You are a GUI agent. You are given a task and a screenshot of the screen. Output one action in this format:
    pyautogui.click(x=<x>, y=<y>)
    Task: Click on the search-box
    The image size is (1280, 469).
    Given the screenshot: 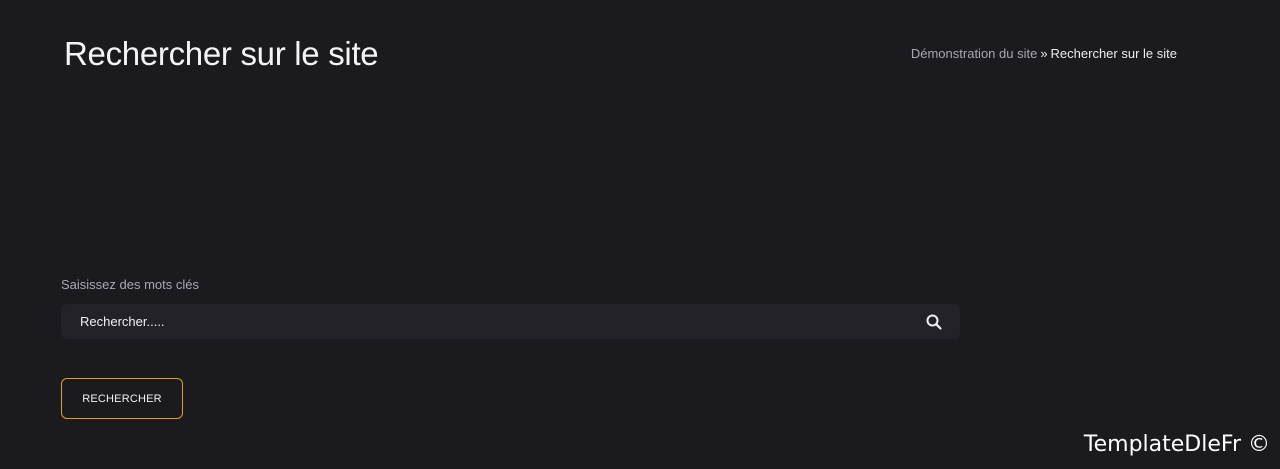 What is the action you would take?
    pyautogui.click(x=510, y=321)
    